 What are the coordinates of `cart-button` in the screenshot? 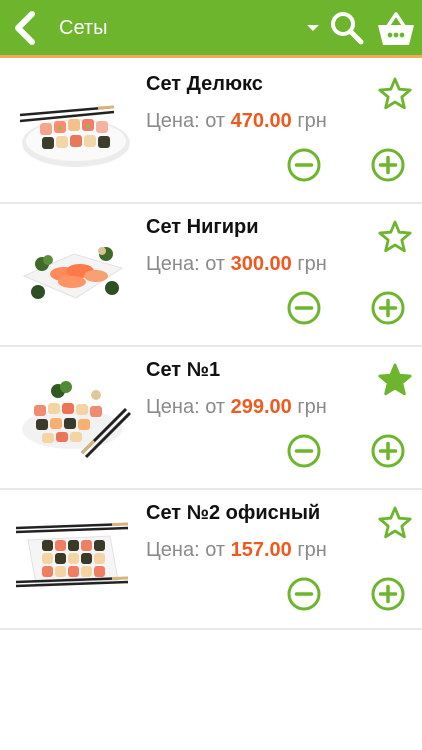 It's located at (396, 29).